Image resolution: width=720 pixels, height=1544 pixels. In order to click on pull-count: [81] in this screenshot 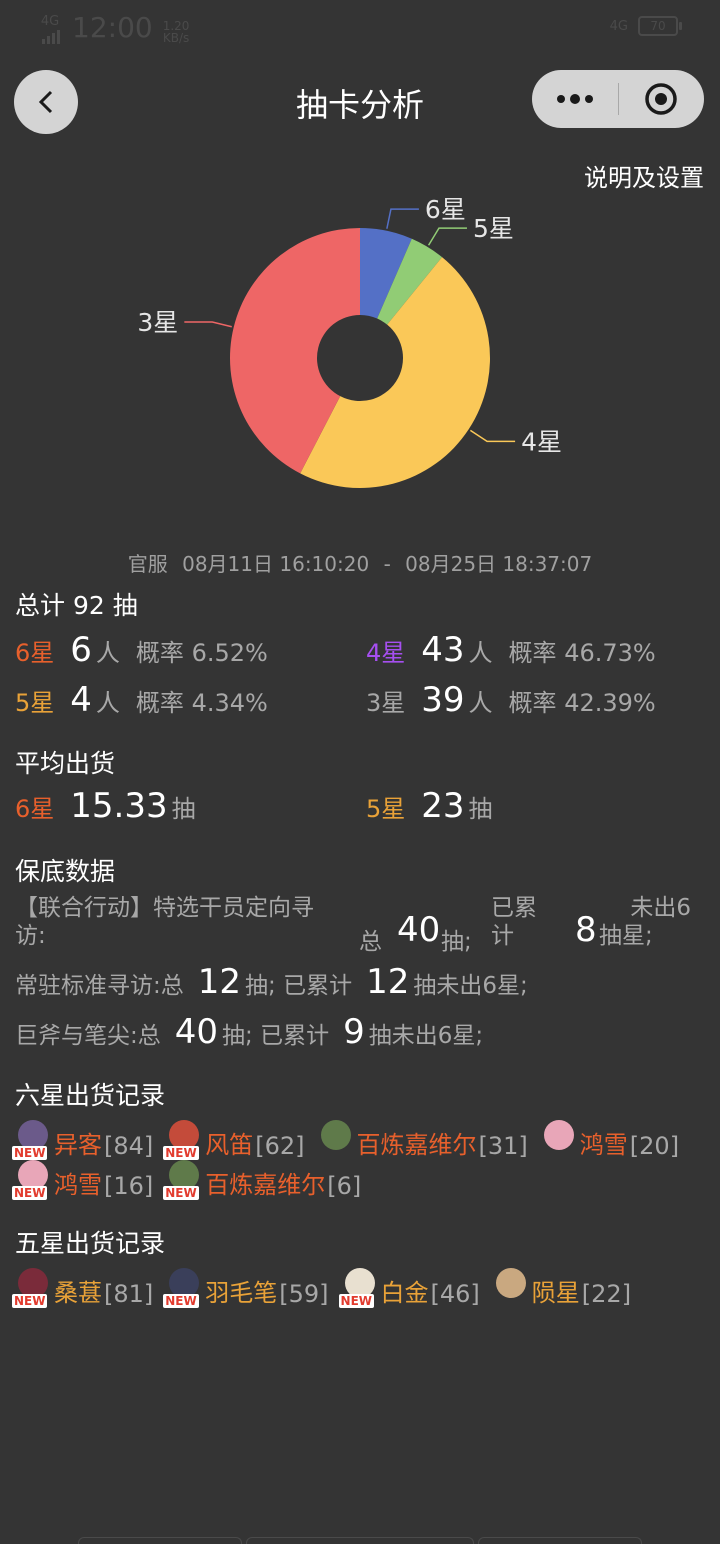, I will do `click(129, 1294)`.